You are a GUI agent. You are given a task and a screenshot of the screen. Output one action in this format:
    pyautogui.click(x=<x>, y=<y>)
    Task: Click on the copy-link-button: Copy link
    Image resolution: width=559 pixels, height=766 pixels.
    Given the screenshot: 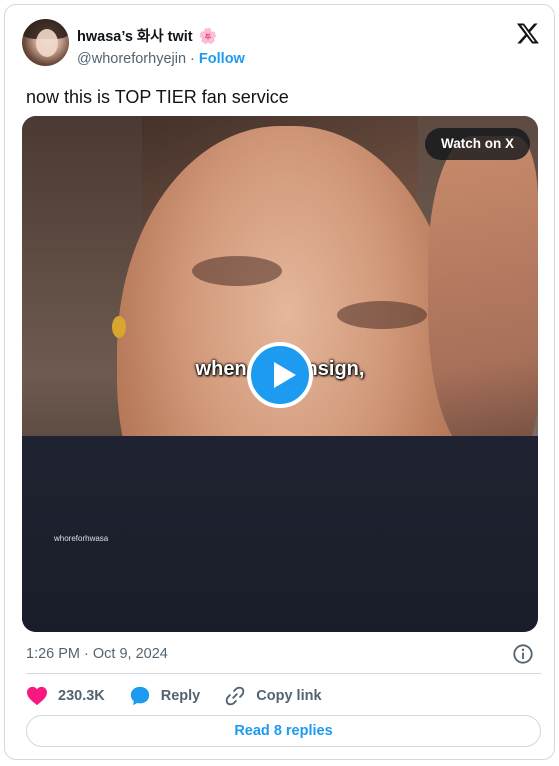 What is the action you would take?
    pyautogui.click(x=273, y=696)
    